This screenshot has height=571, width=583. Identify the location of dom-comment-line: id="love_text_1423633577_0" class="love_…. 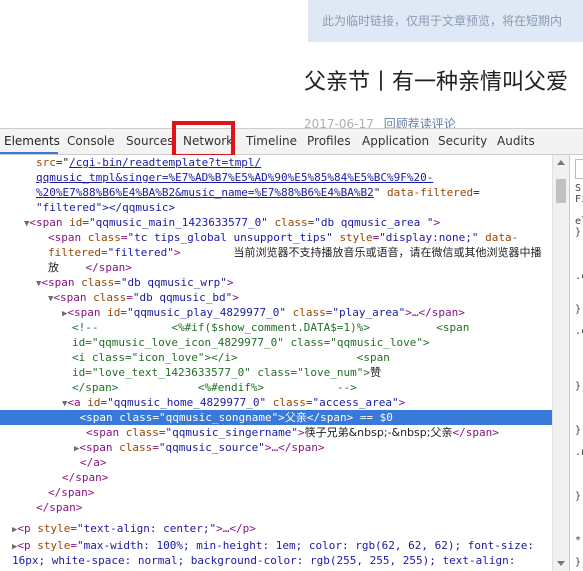
(226, 372).